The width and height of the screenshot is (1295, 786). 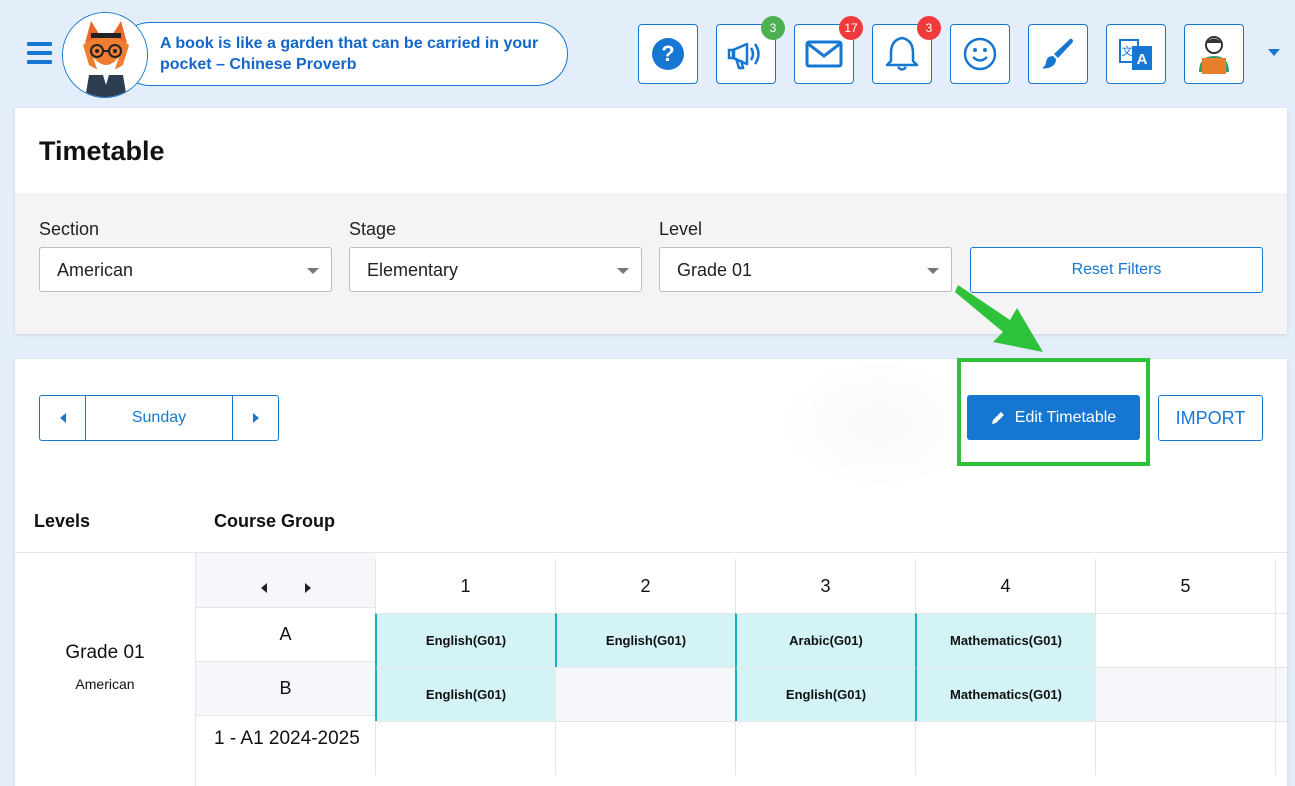 What do you see at coordinates (825, 640) in the screenshot?
I see `timetable-cell: Arabic(G01)` at bounding box center [825, 640].